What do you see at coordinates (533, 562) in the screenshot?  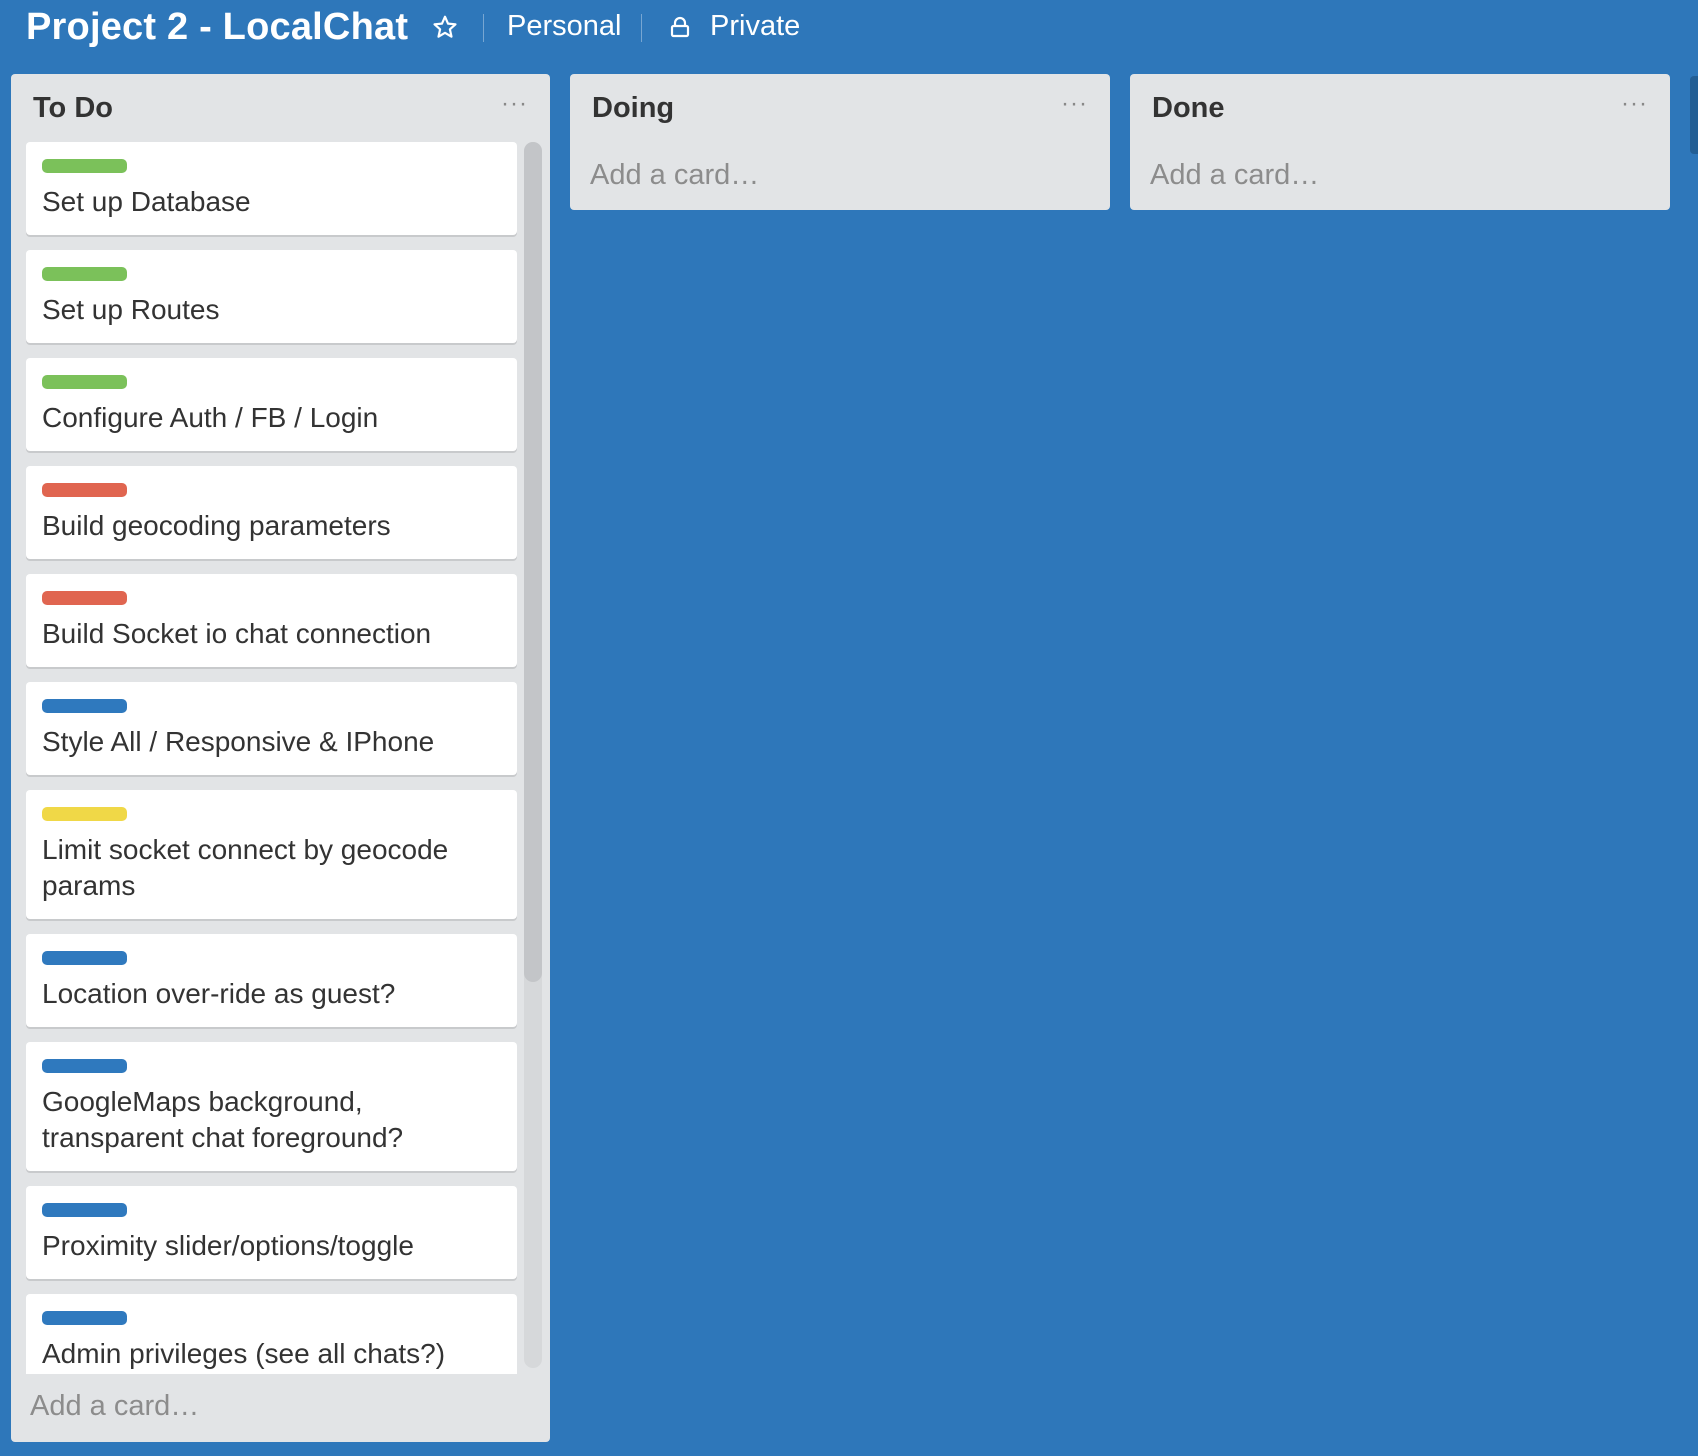 I see `scrollbar-thumb` at bounding box center [533, 562].